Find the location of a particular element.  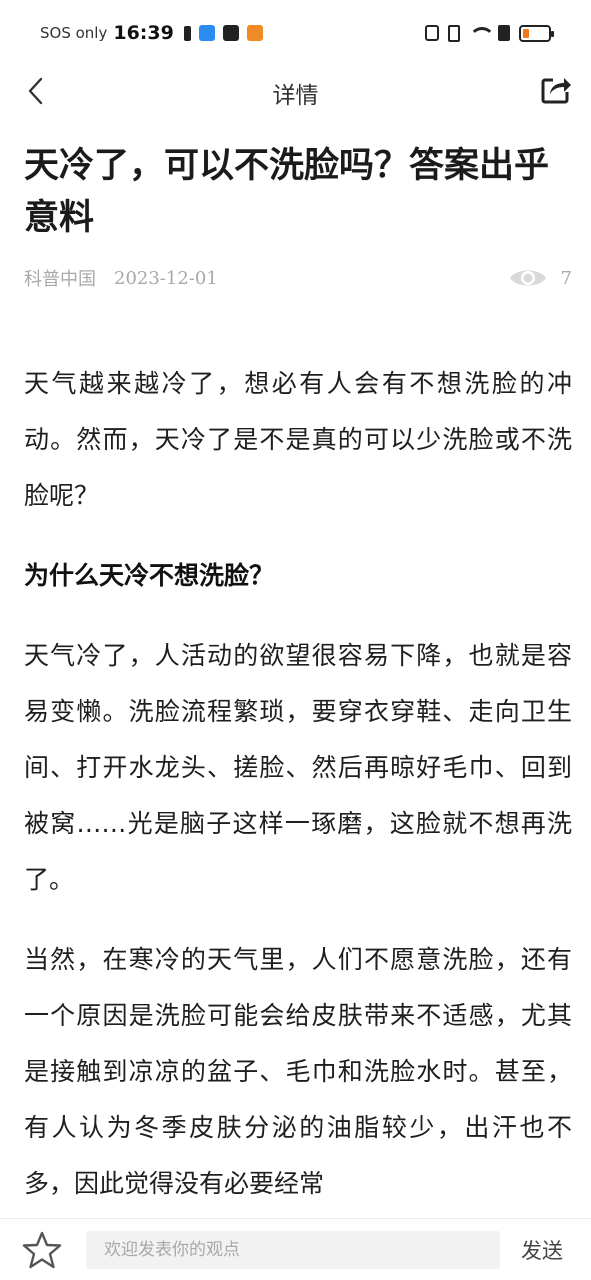

nav-bar: 详情 is located at coordinates (295, 91).